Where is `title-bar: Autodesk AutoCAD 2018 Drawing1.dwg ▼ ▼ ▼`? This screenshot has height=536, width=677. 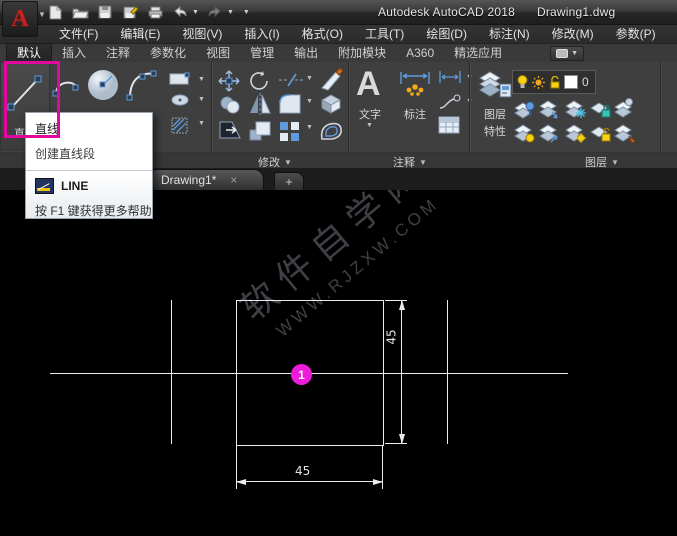
title-bar: Autodesk AutoCAD 2018 Drawing1.dwg ▼ ▼ ▼ is located at coordinates (338, 12).